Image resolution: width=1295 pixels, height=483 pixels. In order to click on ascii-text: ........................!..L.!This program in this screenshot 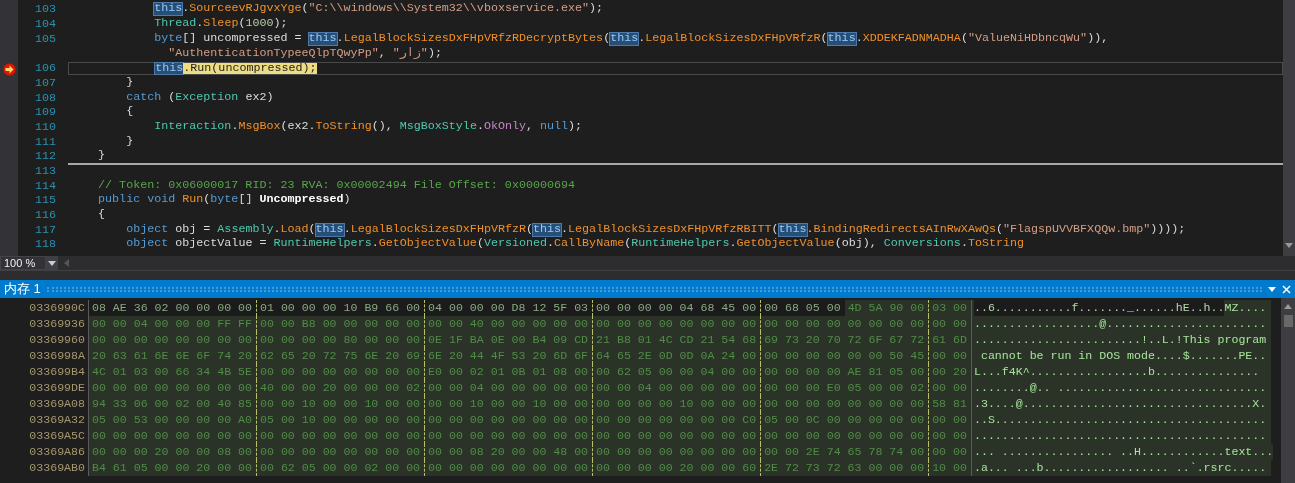, I will do `click(1120, 340)`.